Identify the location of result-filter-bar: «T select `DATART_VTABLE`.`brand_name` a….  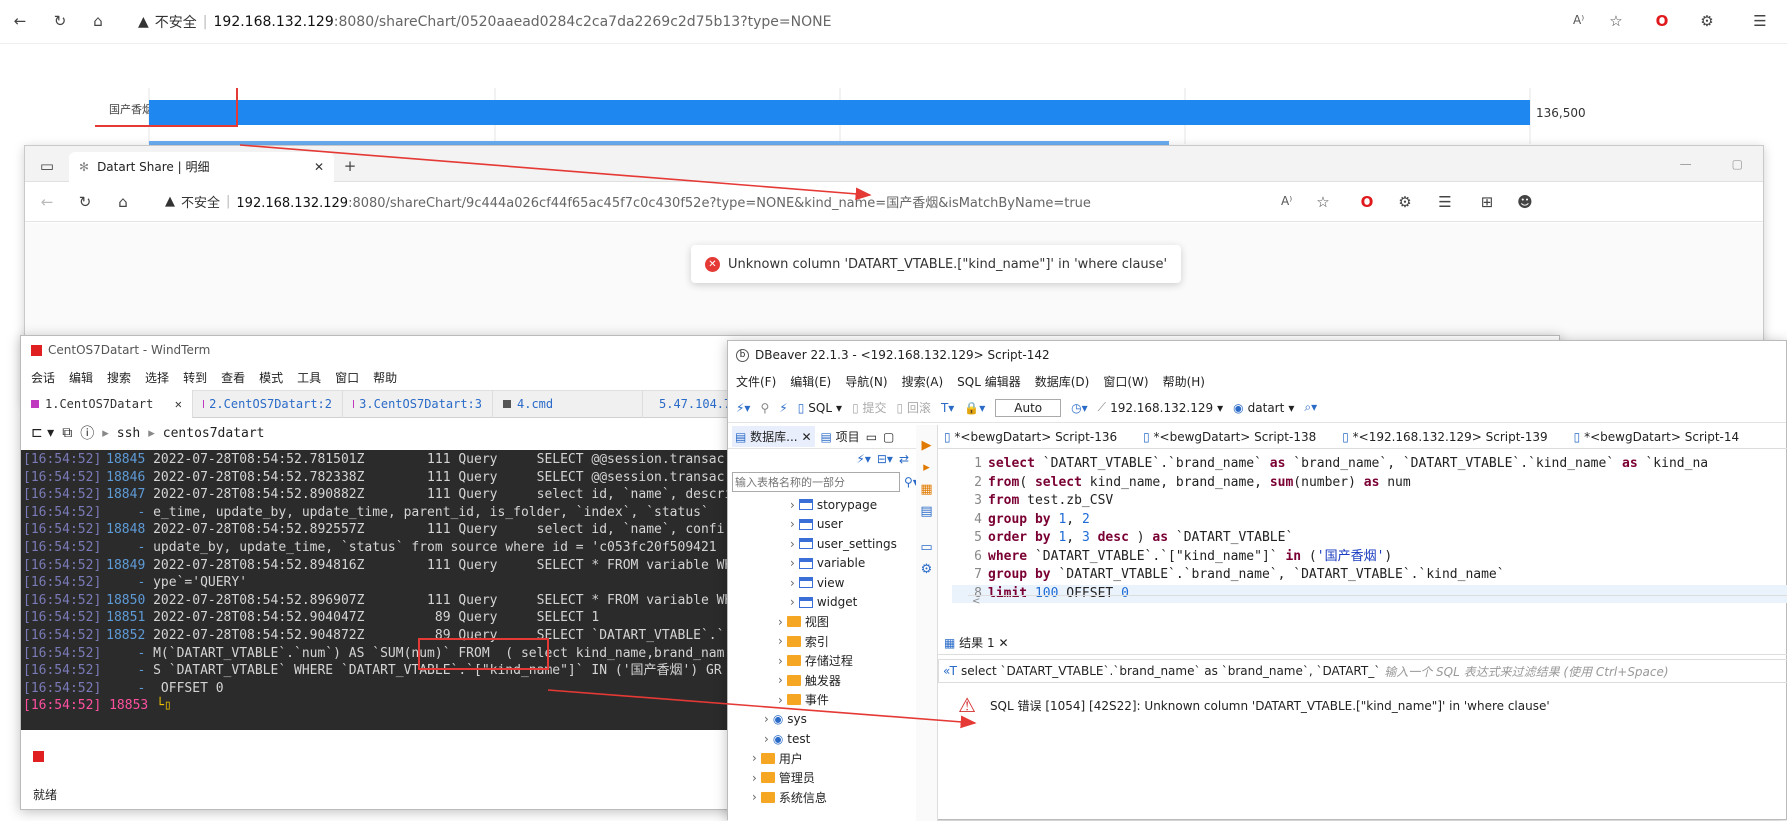
(1362, 671).